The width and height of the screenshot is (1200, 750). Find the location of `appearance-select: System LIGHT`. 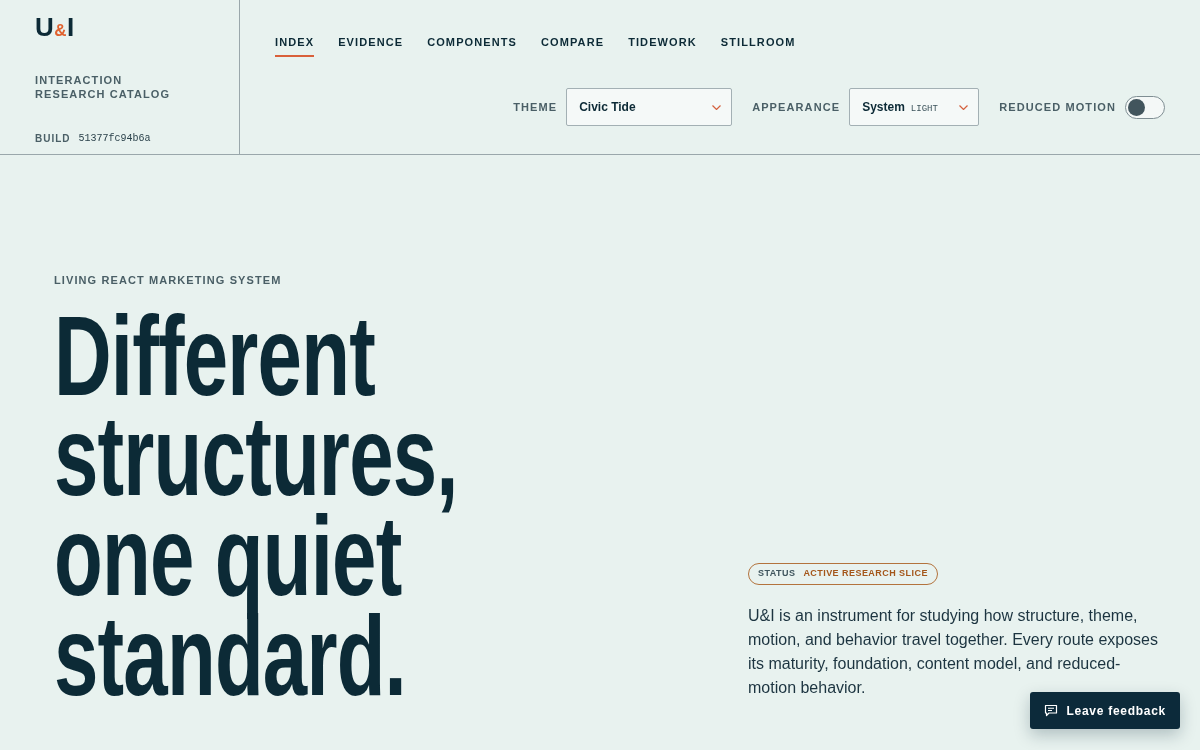

appearance-select: System LIGHT is located at coordinates (914, 107).